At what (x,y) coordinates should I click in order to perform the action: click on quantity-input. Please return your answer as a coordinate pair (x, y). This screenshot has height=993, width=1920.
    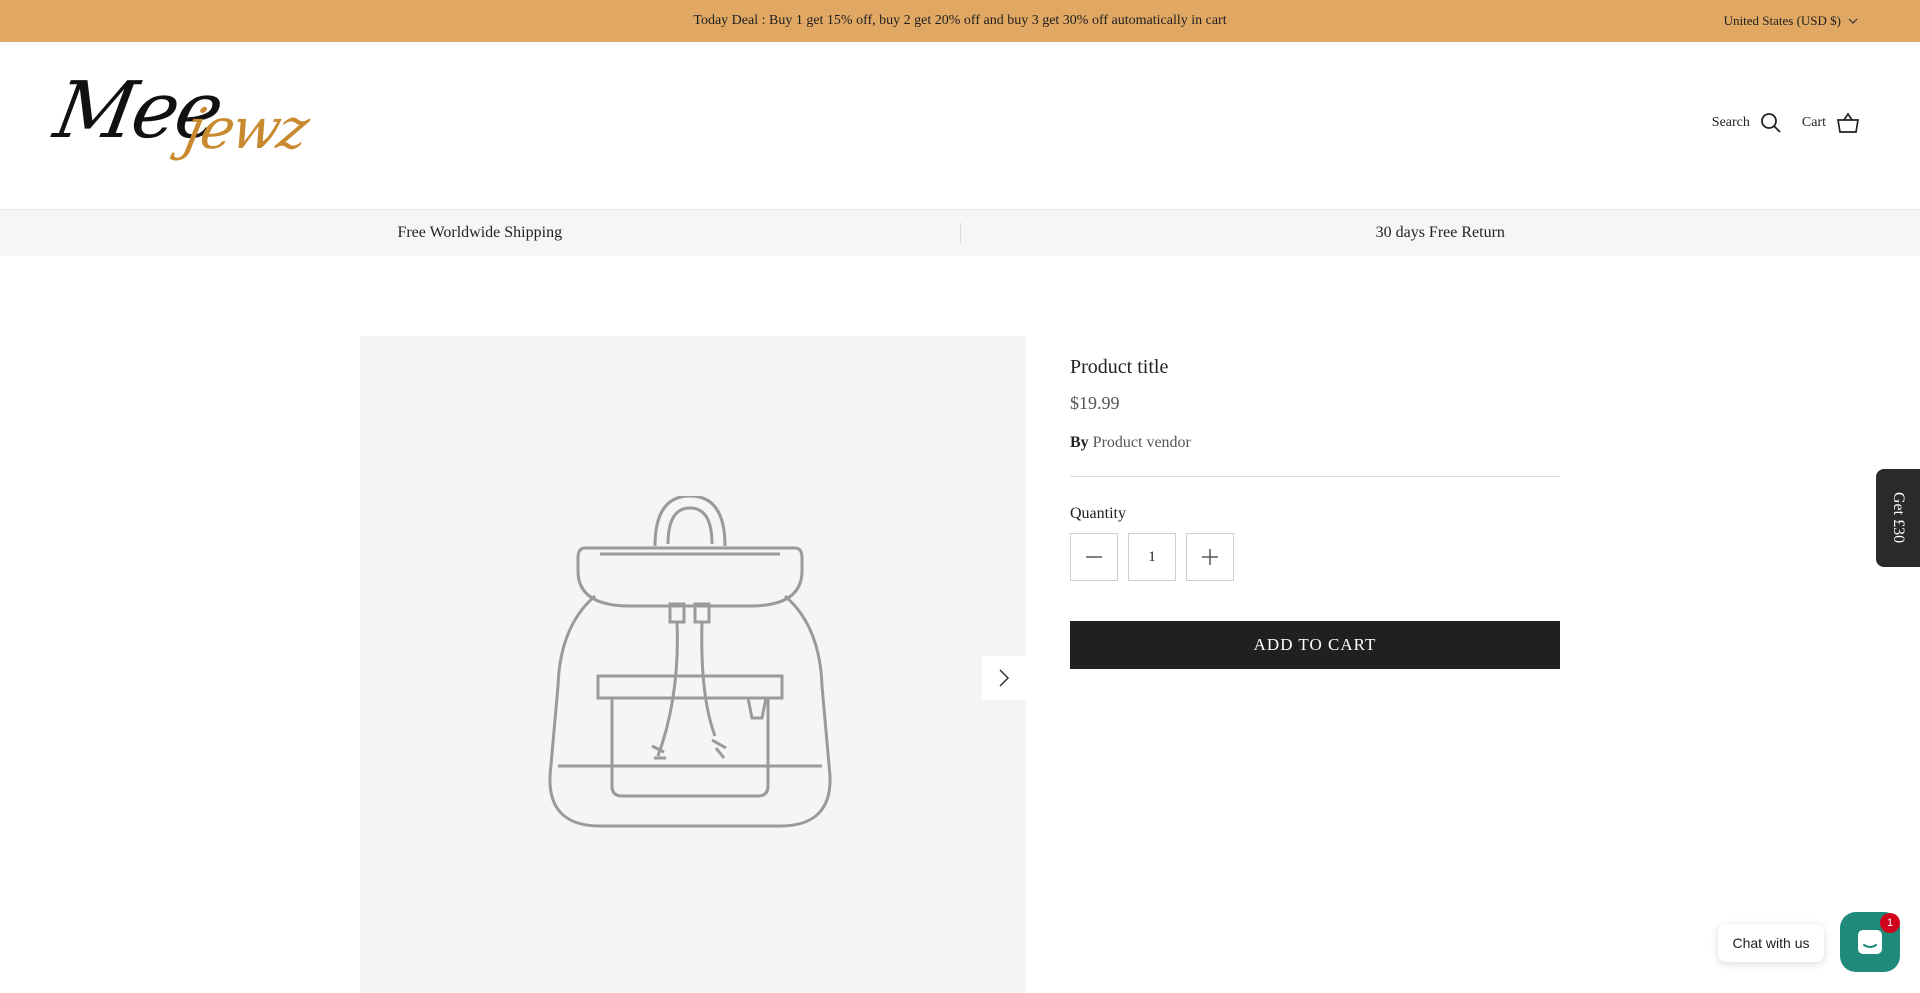
    Looking at the image, I should click on (1152, 557).